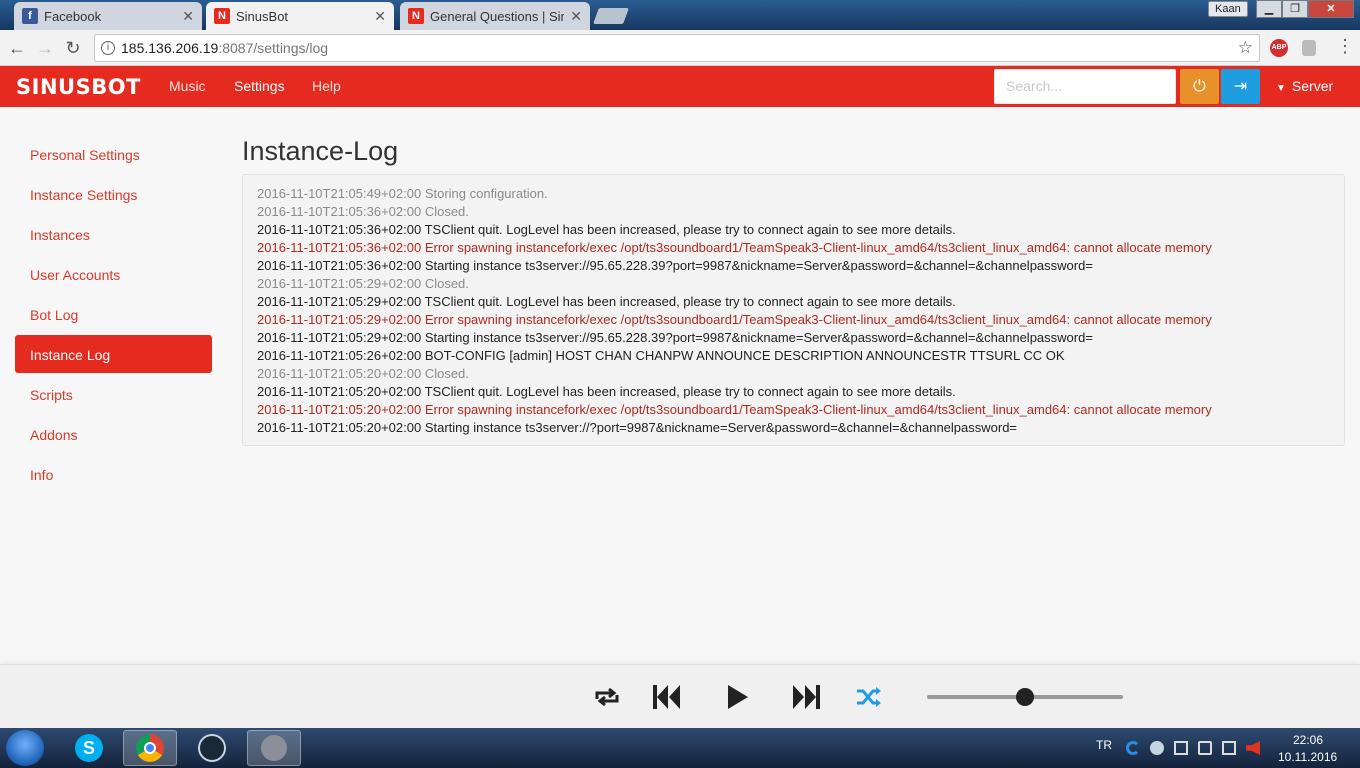 This screenshot has width=1360, height=768. What do you see at coordinates (25, 748) in the screenshot?
I see `start-button` at bounding box center [25, 748].